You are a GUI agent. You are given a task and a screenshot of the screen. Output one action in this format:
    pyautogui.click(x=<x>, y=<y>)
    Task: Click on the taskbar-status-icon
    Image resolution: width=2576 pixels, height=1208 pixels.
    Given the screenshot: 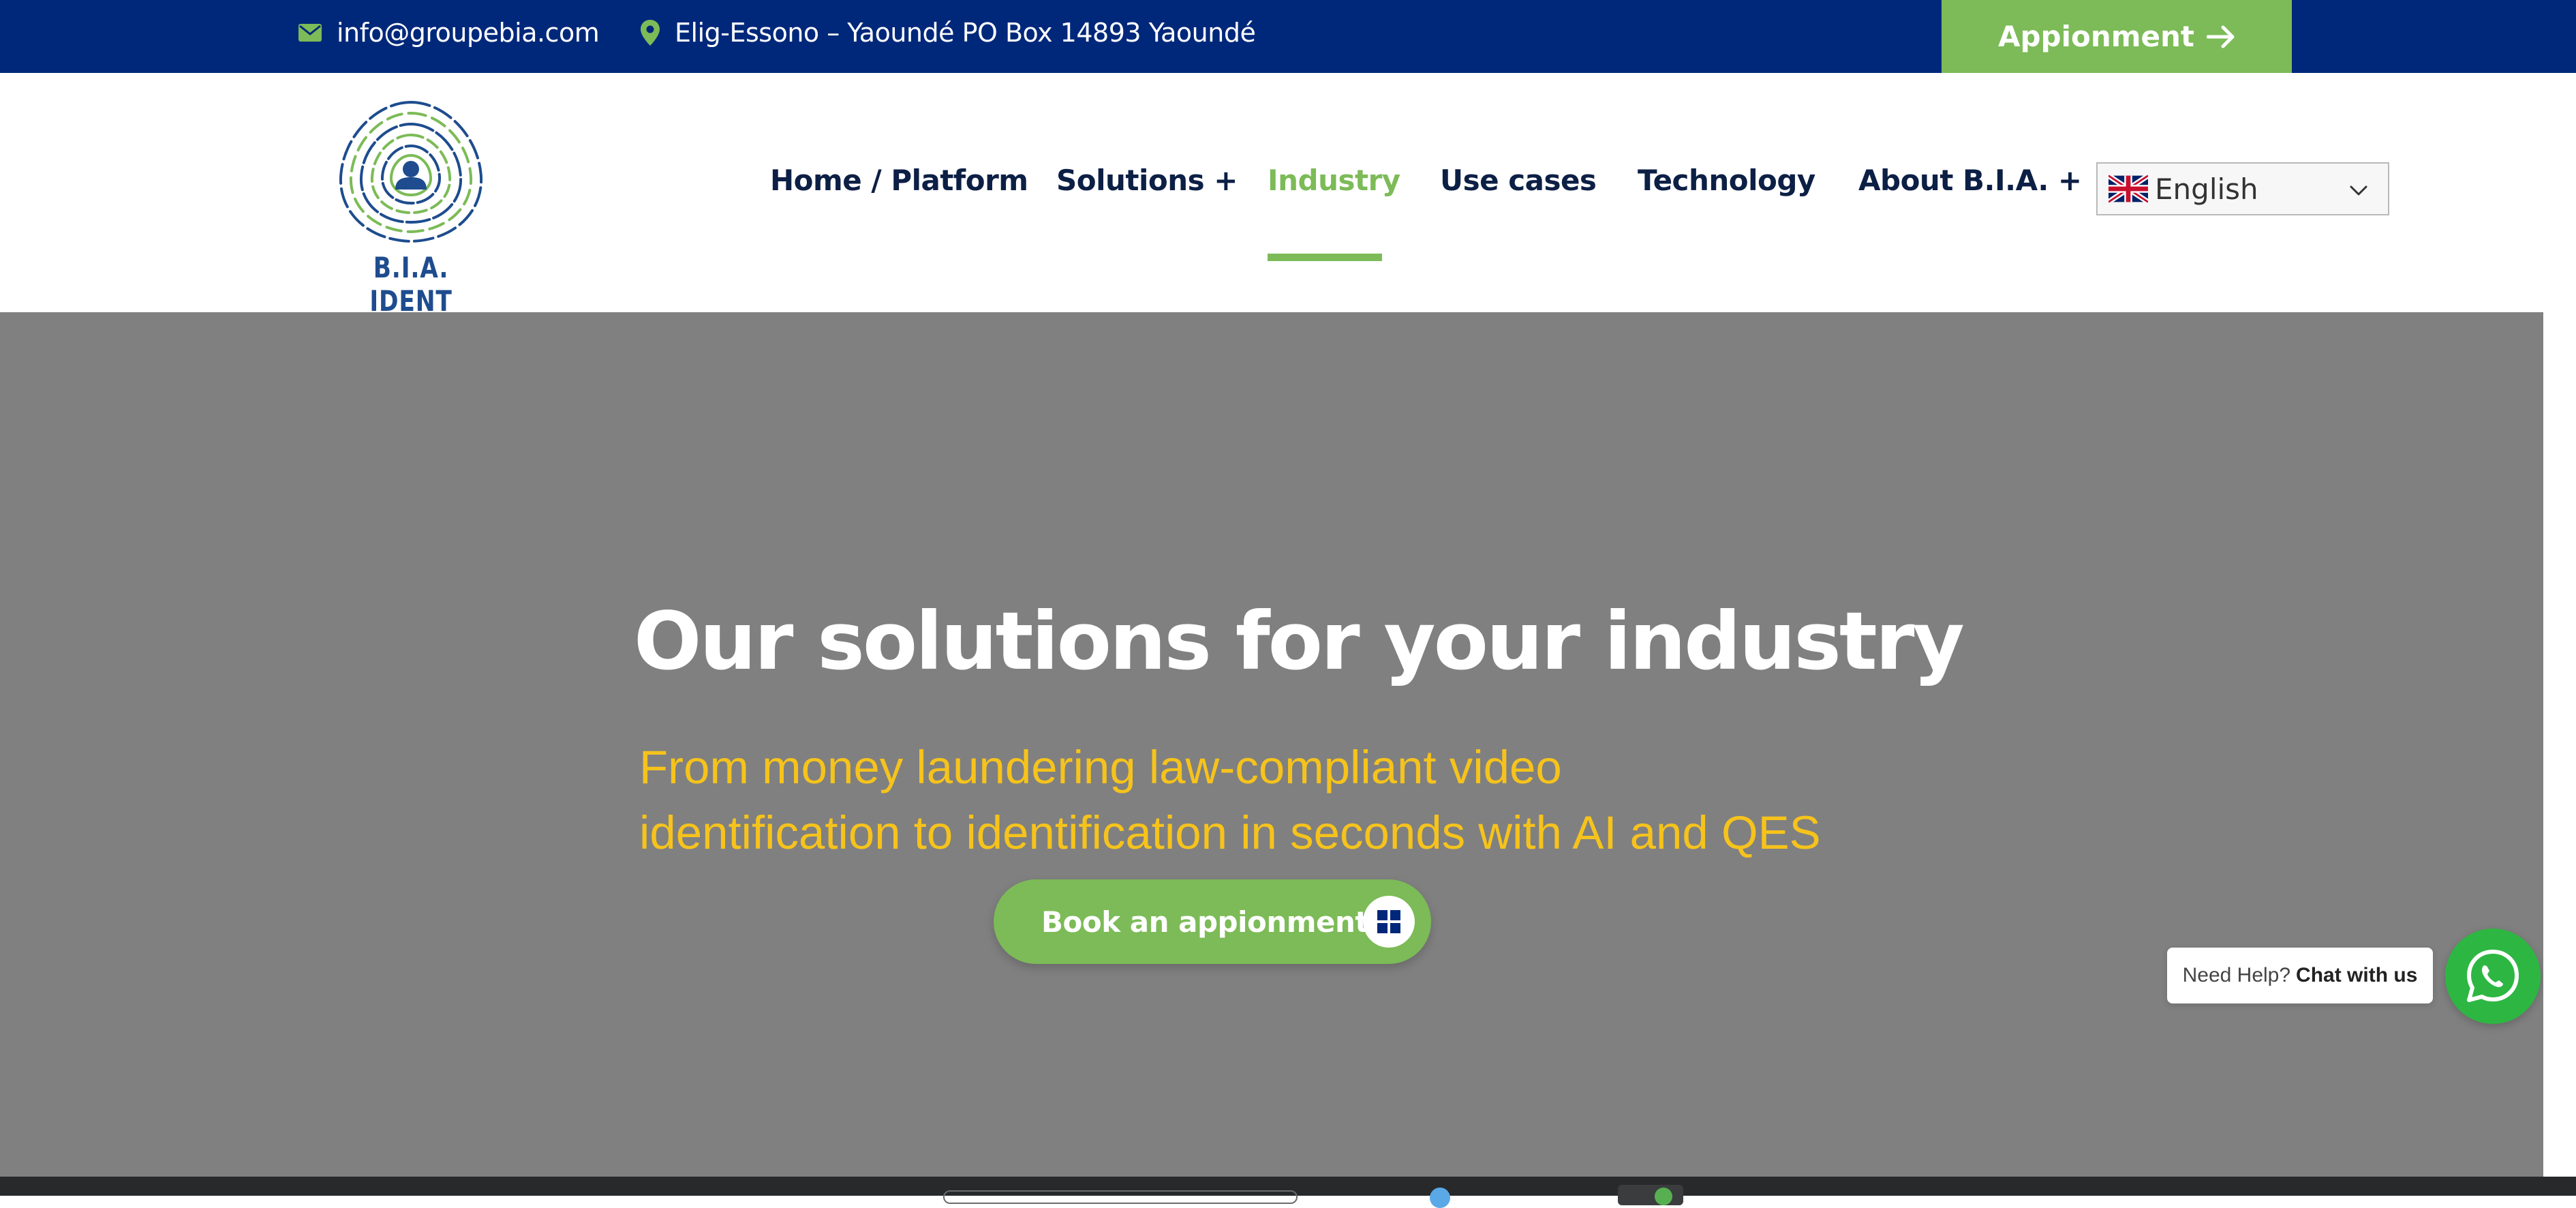 What is the action you would take?
    pyautogui.click(x=1664, y=1196)
    